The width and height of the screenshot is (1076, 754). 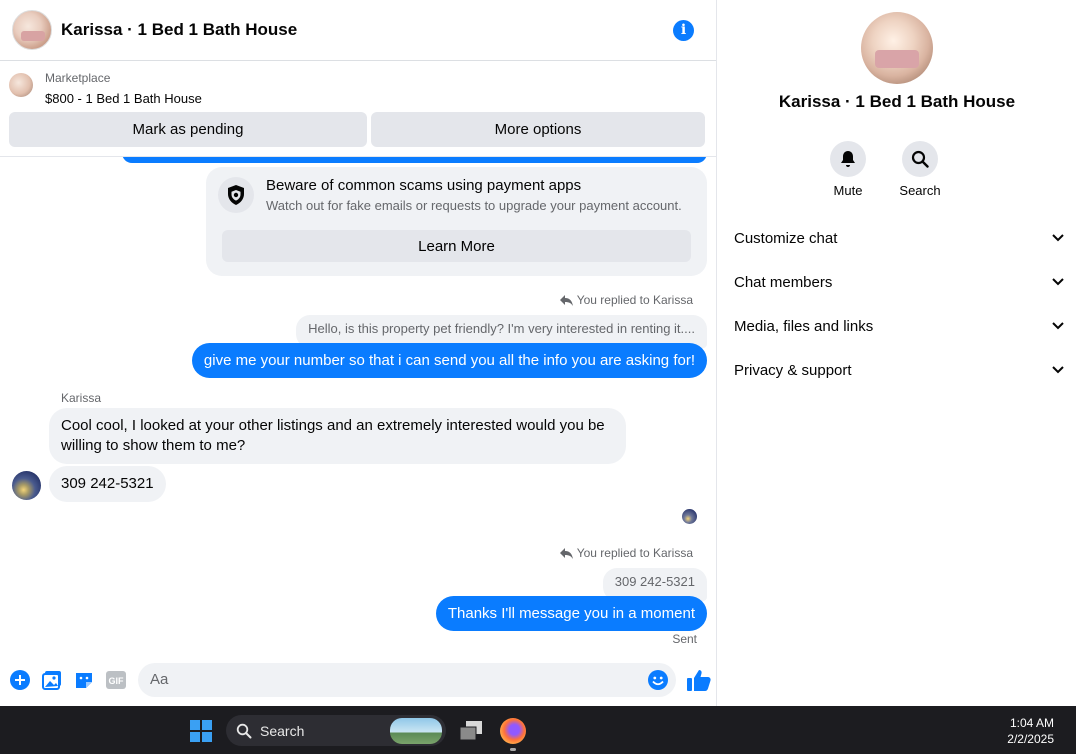 I want to click on message-input, so click(x=399, y=679).